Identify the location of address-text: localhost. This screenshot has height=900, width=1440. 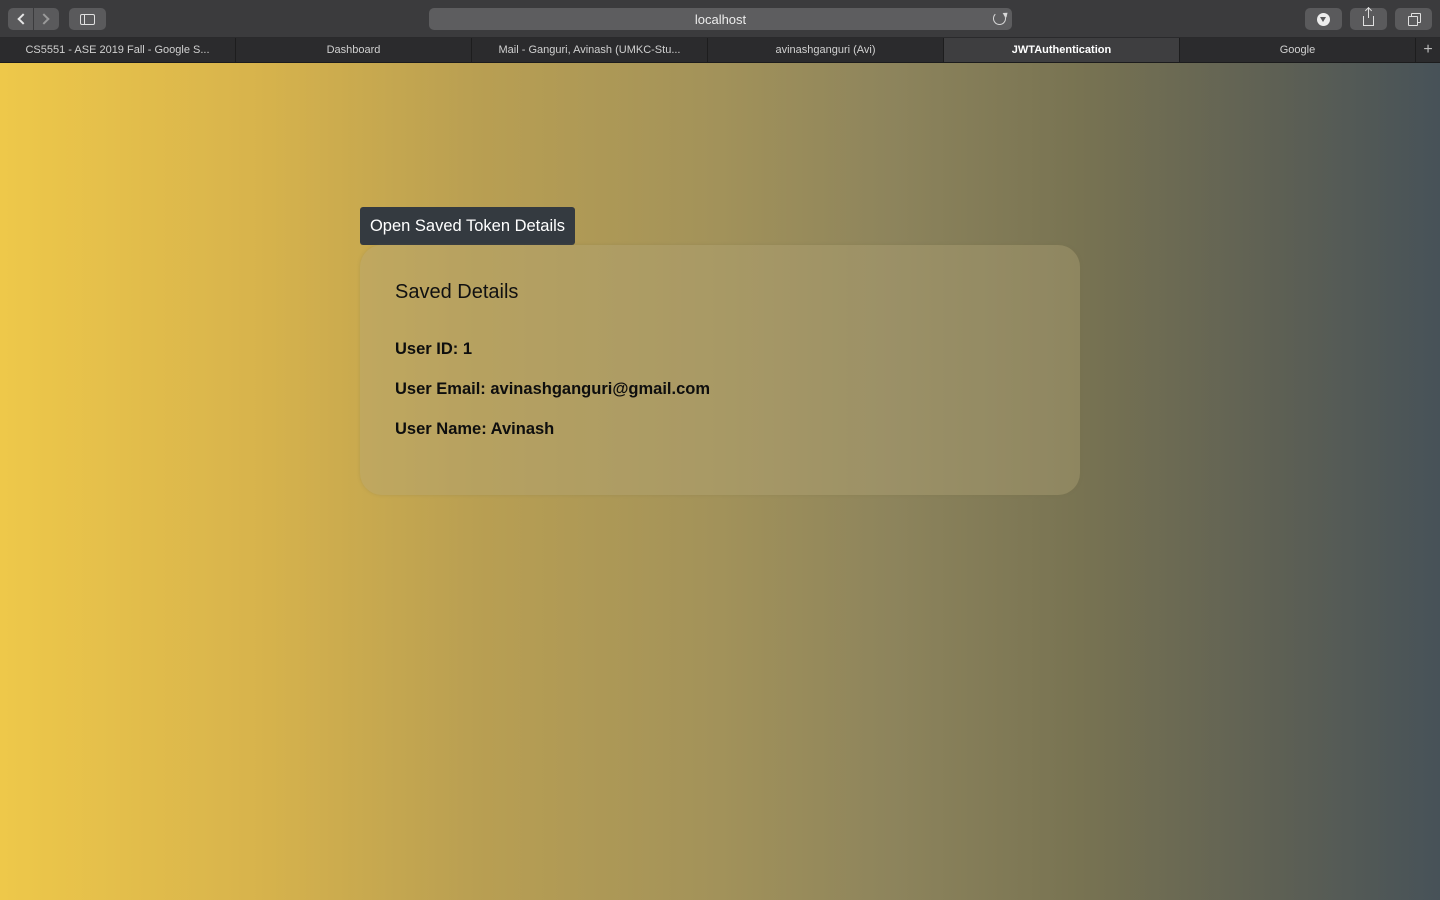
(720, 19).